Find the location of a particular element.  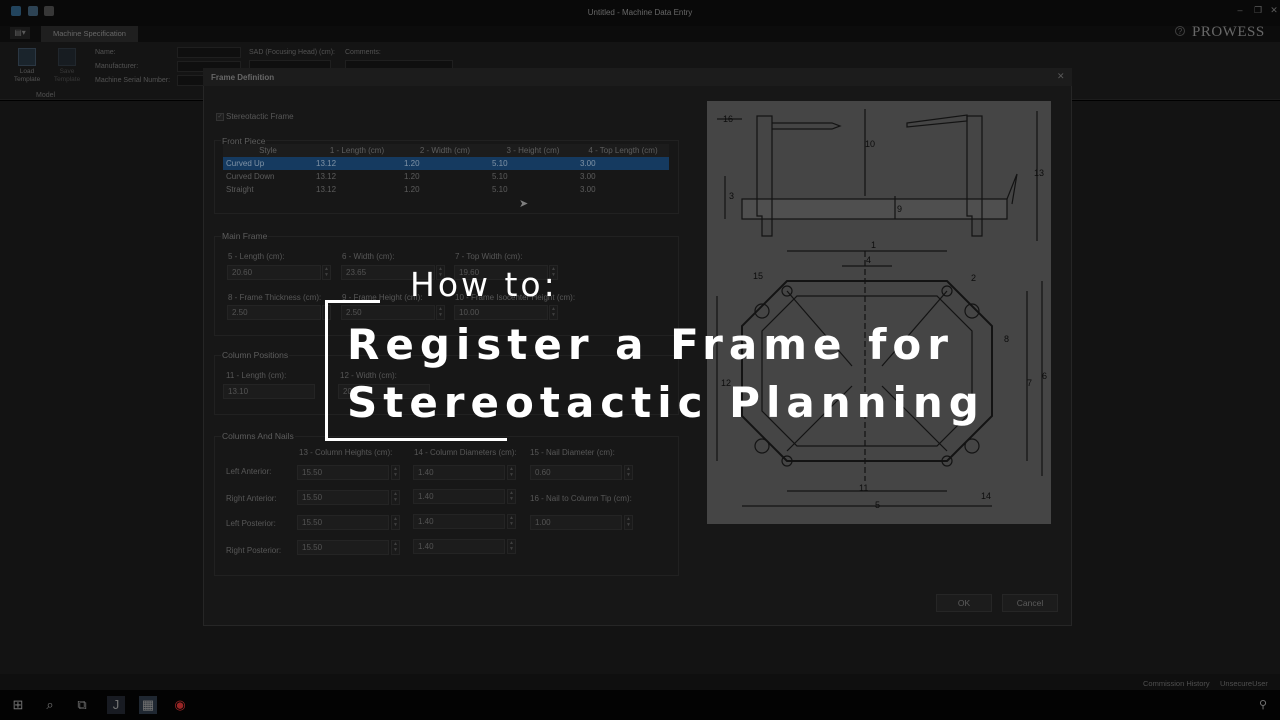

length-5-field: 20.60 is located at coordinates (274, 272).